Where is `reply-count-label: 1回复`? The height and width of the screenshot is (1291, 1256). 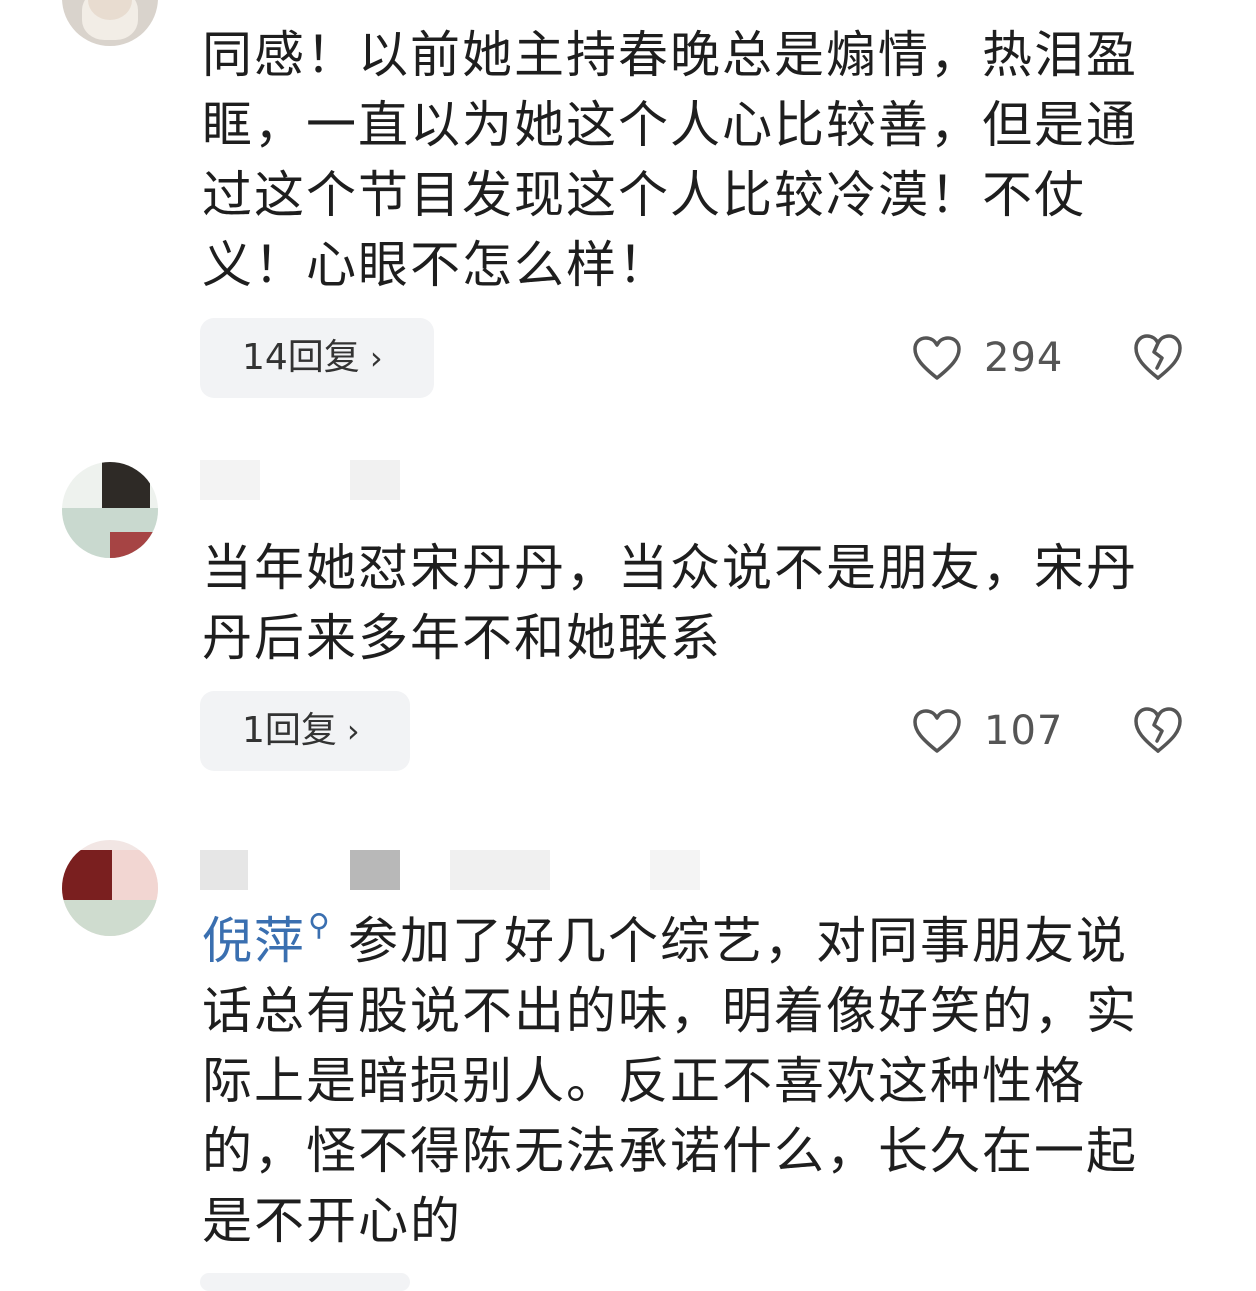
reply-count-label: 1回复 is located at coordinates (289, 730).